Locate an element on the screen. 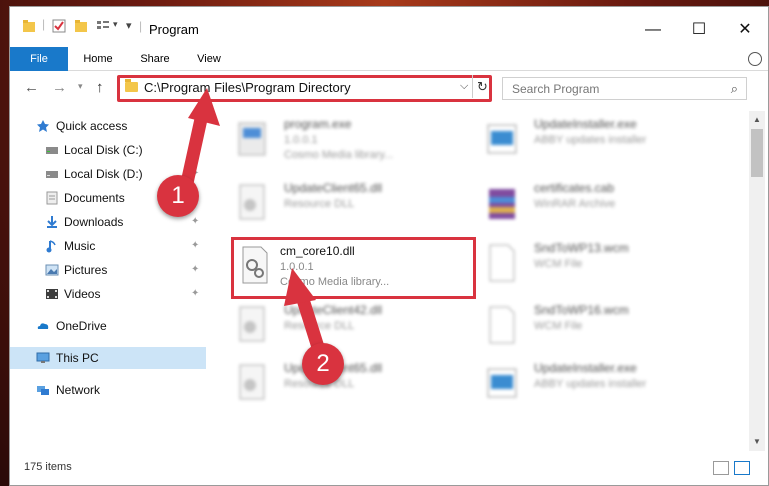 This screenshot has width=769, height=486. scroll-up-icon: ▲ is located at coordinates (757, 119).